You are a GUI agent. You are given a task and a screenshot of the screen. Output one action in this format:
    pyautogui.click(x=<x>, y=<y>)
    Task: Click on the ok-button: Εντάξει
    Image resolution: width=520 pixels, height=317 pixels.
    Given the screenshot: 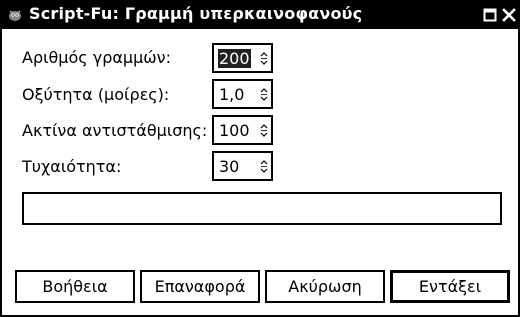 What is the action you would take?
    pyautogui.click(x=450, y=286)
    